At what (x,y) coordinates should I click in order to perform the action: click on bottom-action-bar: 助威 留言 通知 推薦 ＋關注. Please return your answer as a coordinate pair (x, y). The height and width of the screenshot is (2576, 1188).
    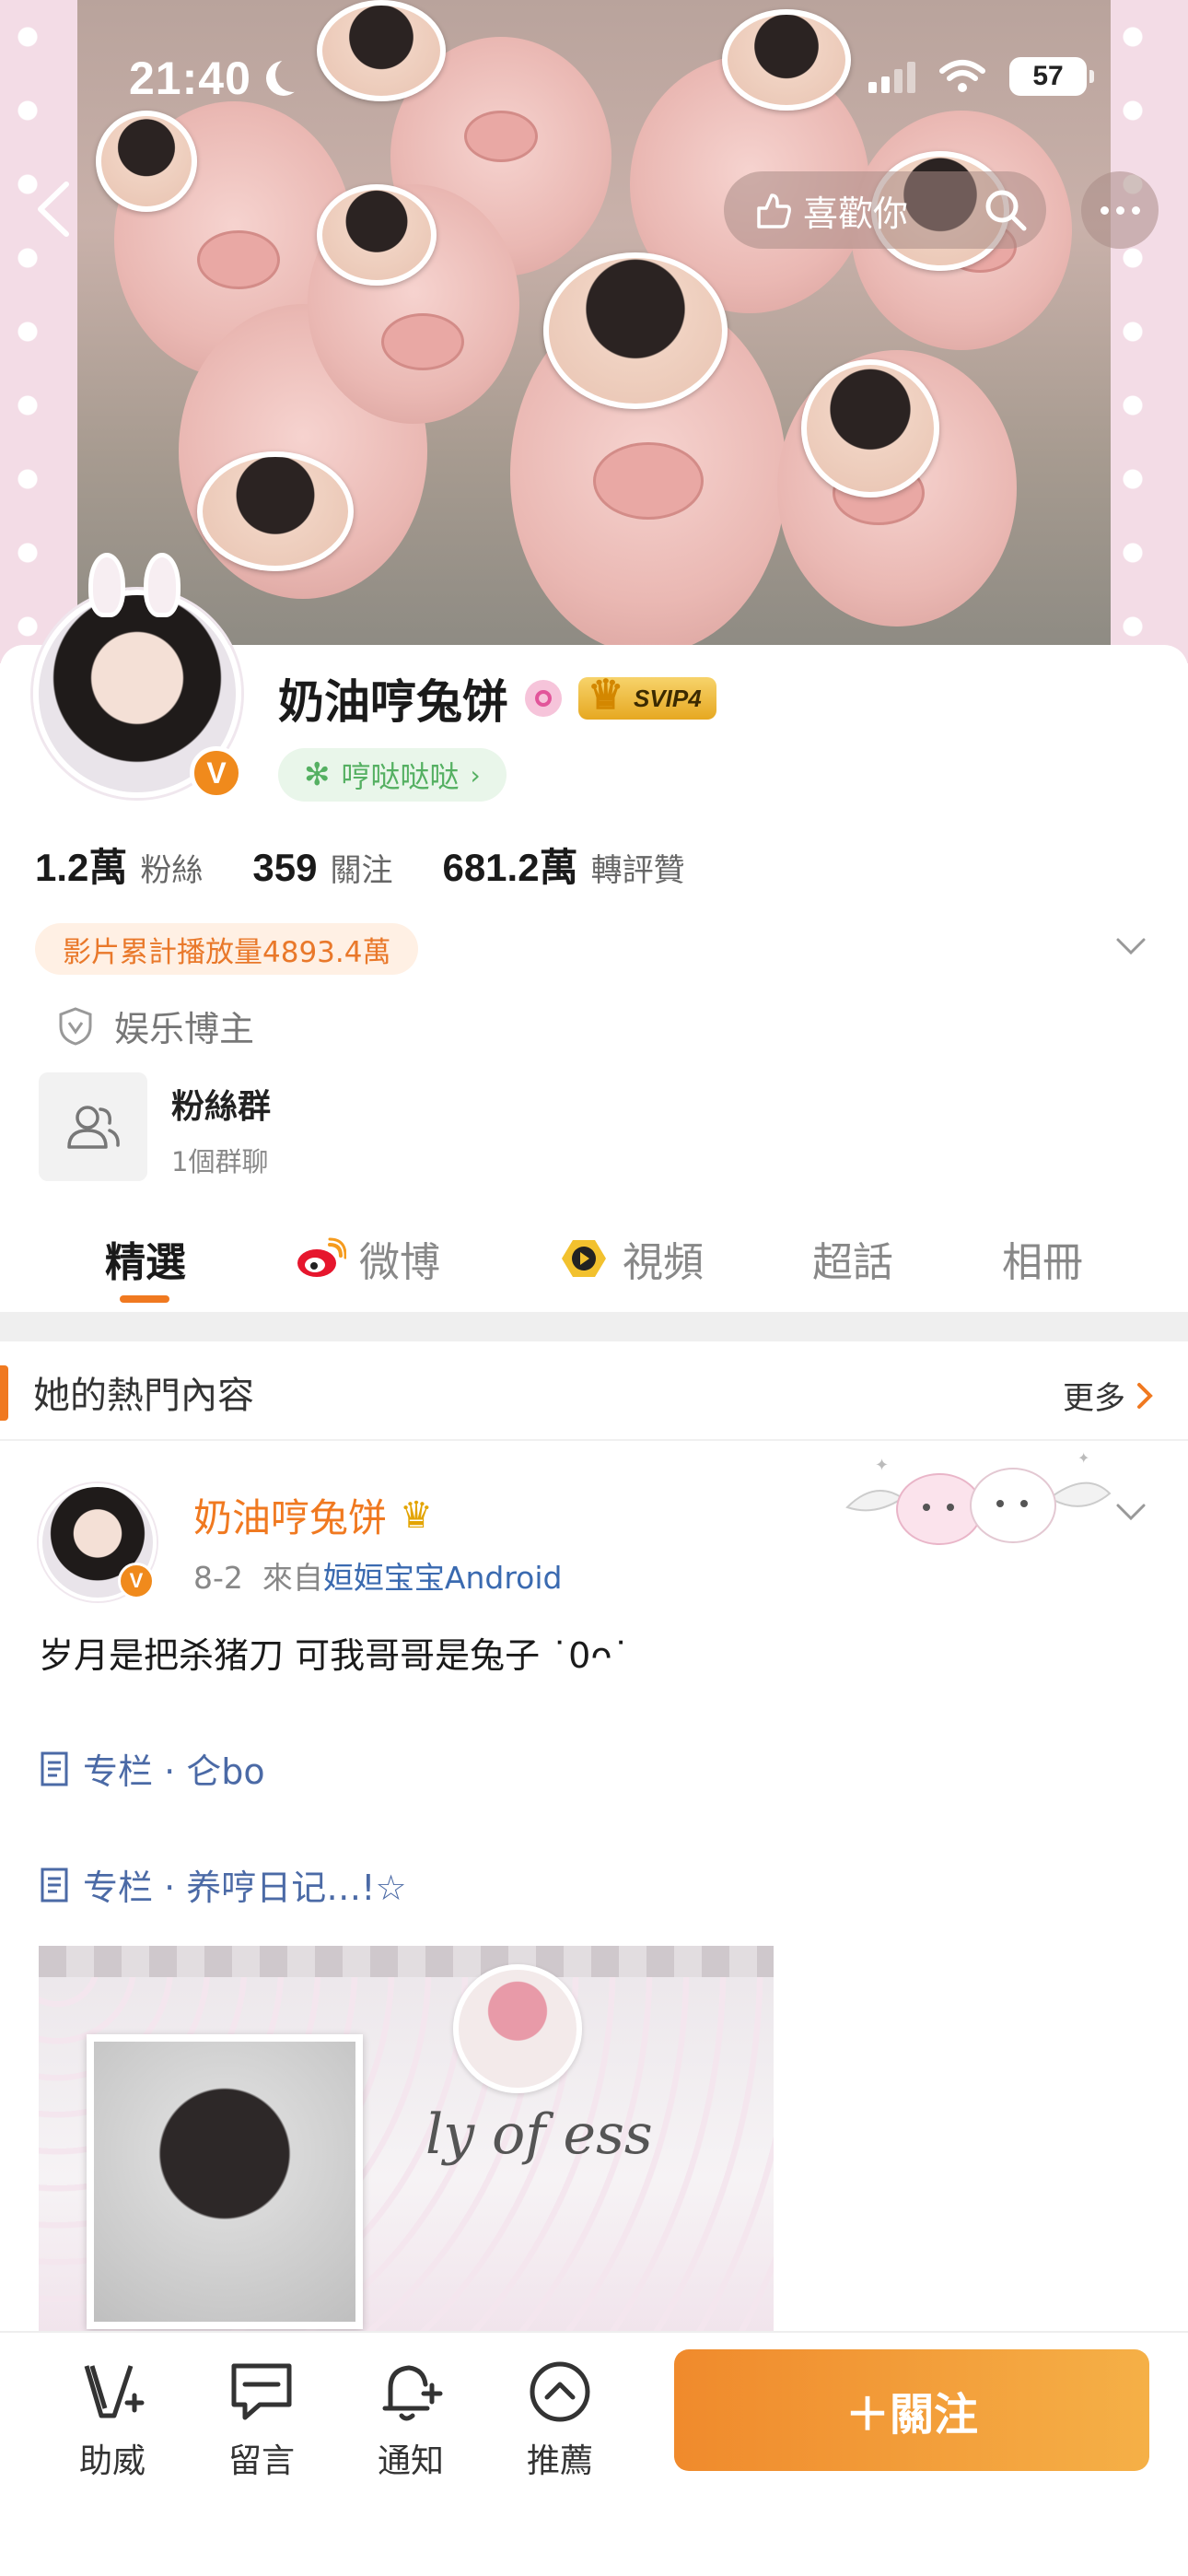
    Looking at the image, I should click on (594, 2453).